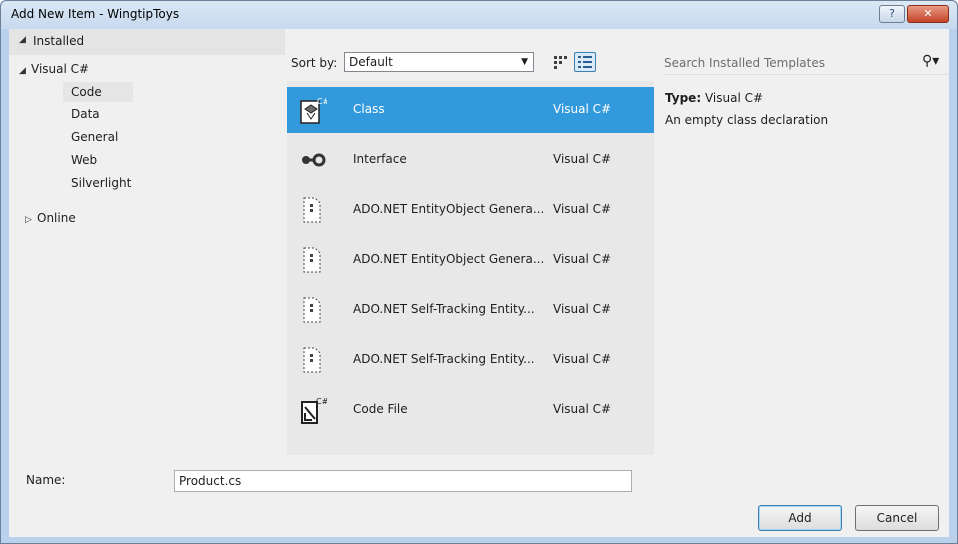 This screenshot has height=544, width=958. Describe the element at coordinates (800, 518) in the screenshot. I see `add-button: Add` at that location.